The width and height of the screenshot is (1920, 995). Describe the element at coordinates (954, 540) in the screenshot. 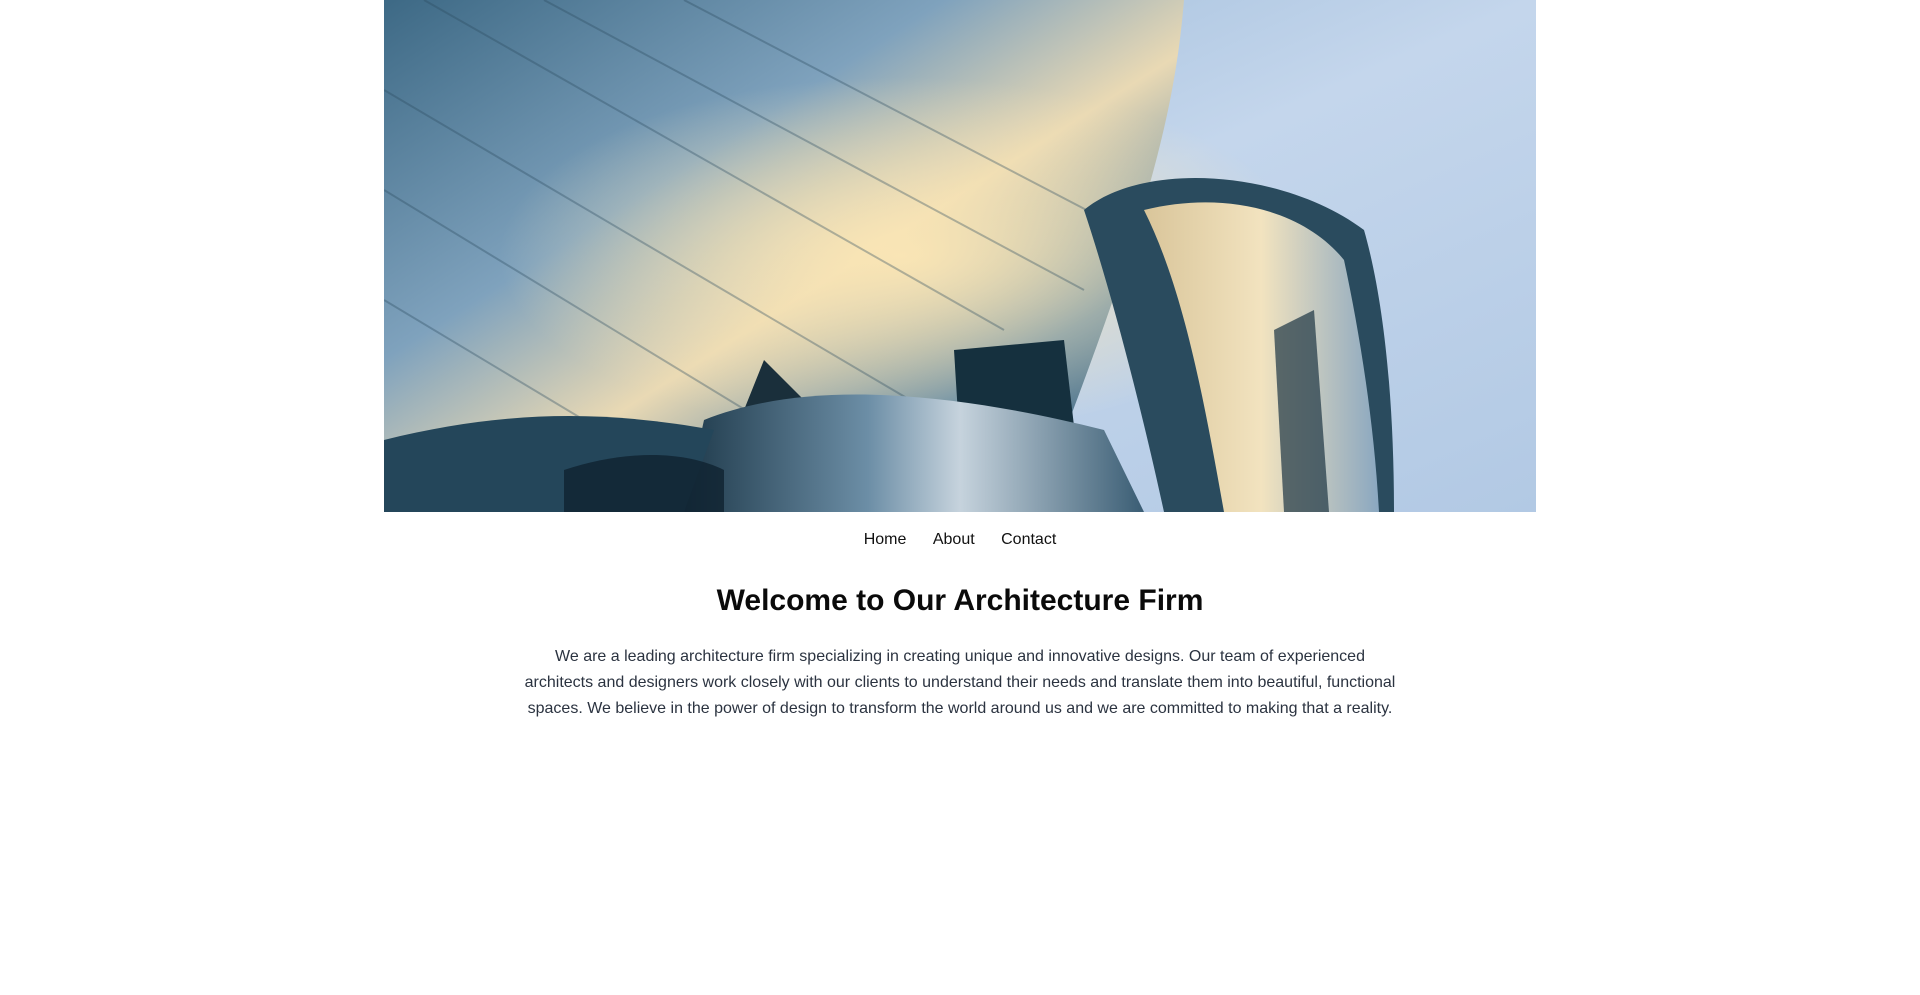

I see `nav-about-link: About` at that location.